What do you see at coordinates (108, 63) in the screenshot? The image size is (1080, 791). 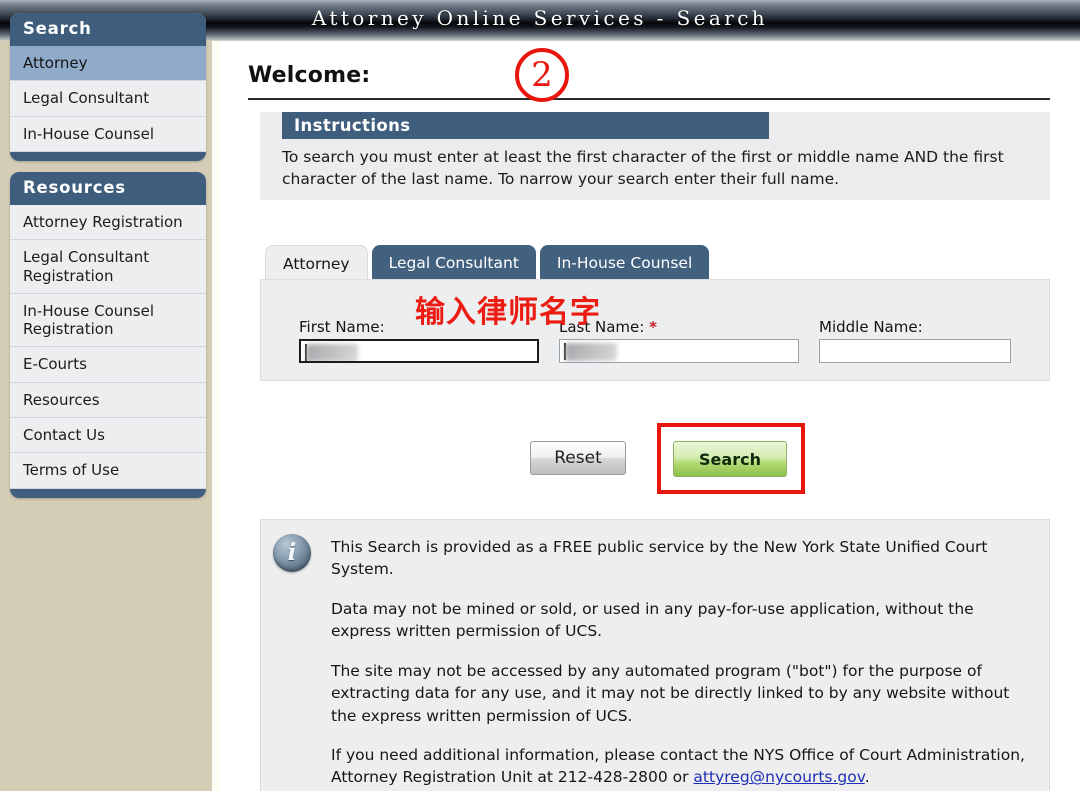 I see `sidebar-item-attorney: Attorney` at bounding box center [108, 63].